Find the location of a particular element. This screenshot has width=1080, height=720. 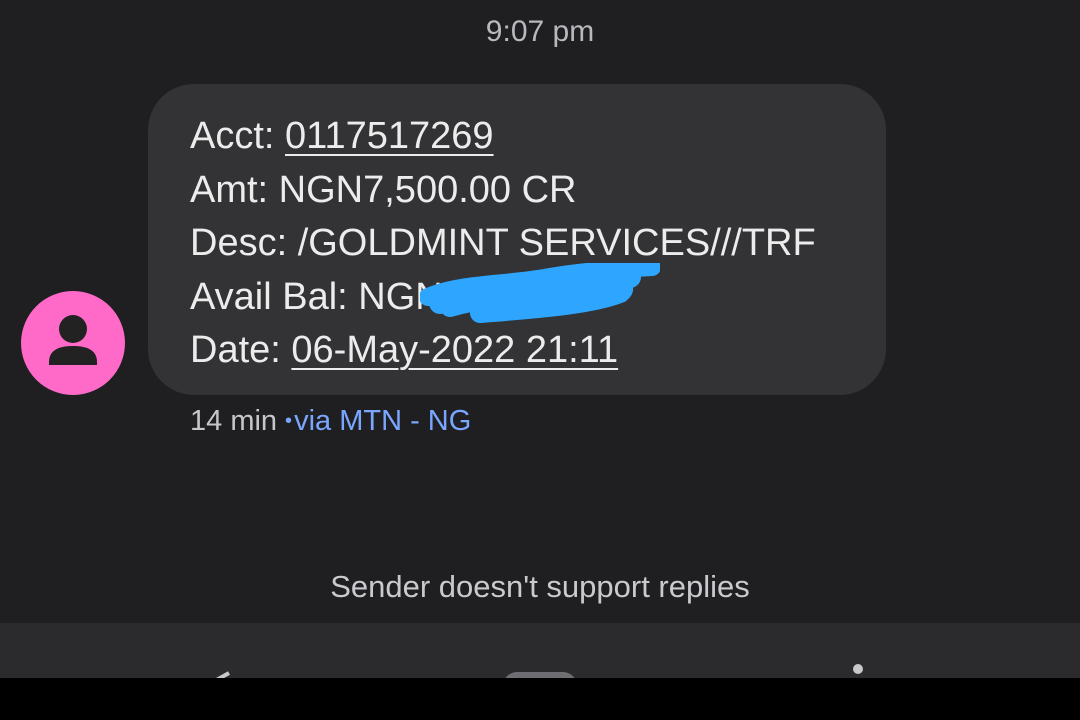

message-line-acct: Acct: 0117517269 is located at coordinates (538, 137).